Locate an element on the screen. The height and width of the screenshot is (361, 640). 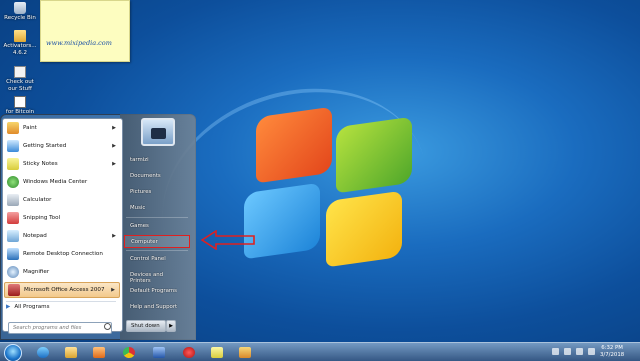
media-center-icon is located at coordinates (13, 182).